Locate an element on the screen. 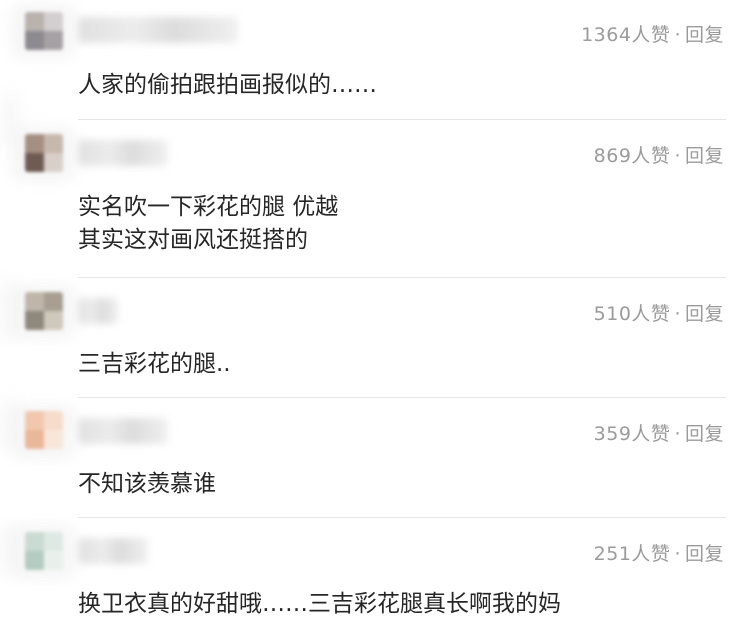  comment-text-line: 实名吹一下彩花的腿 优越 is located at coordinates (208, 207).